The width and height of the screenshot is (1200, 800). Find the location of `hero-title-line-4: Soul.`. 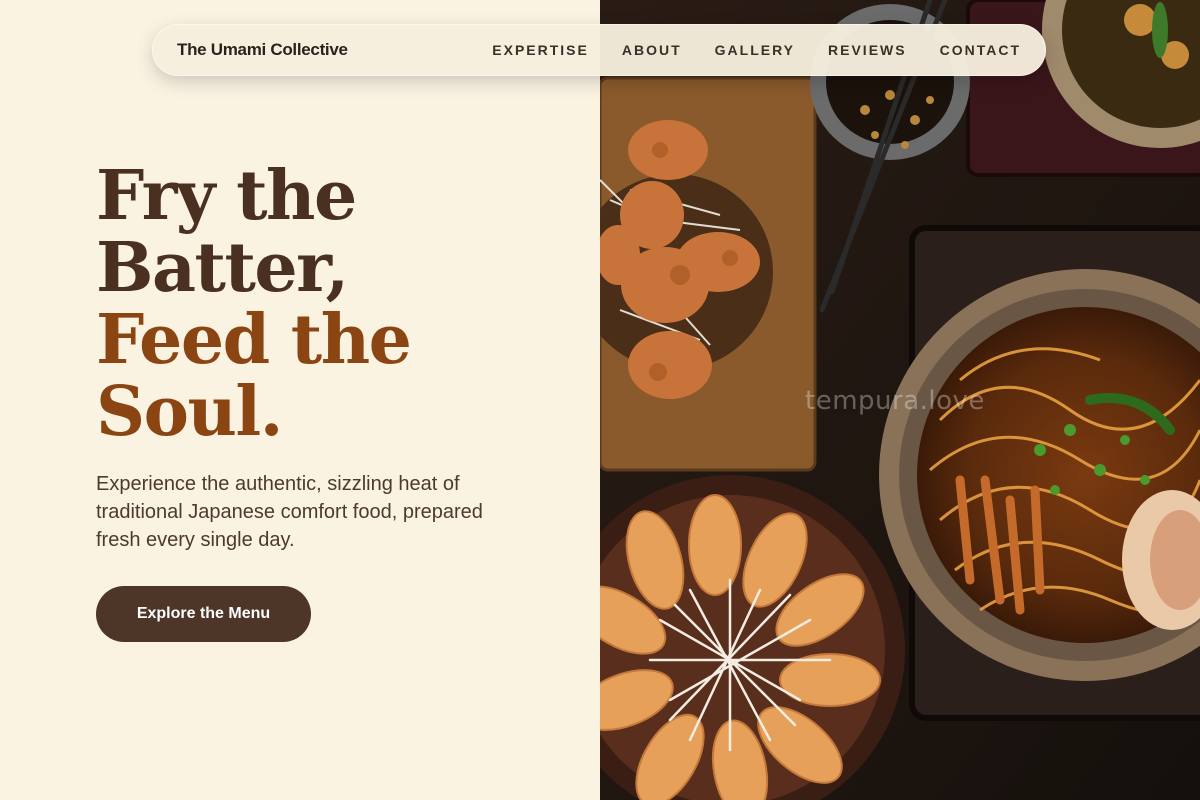

hero-title-line-4: Soul. is located at coordinates (189, 412).